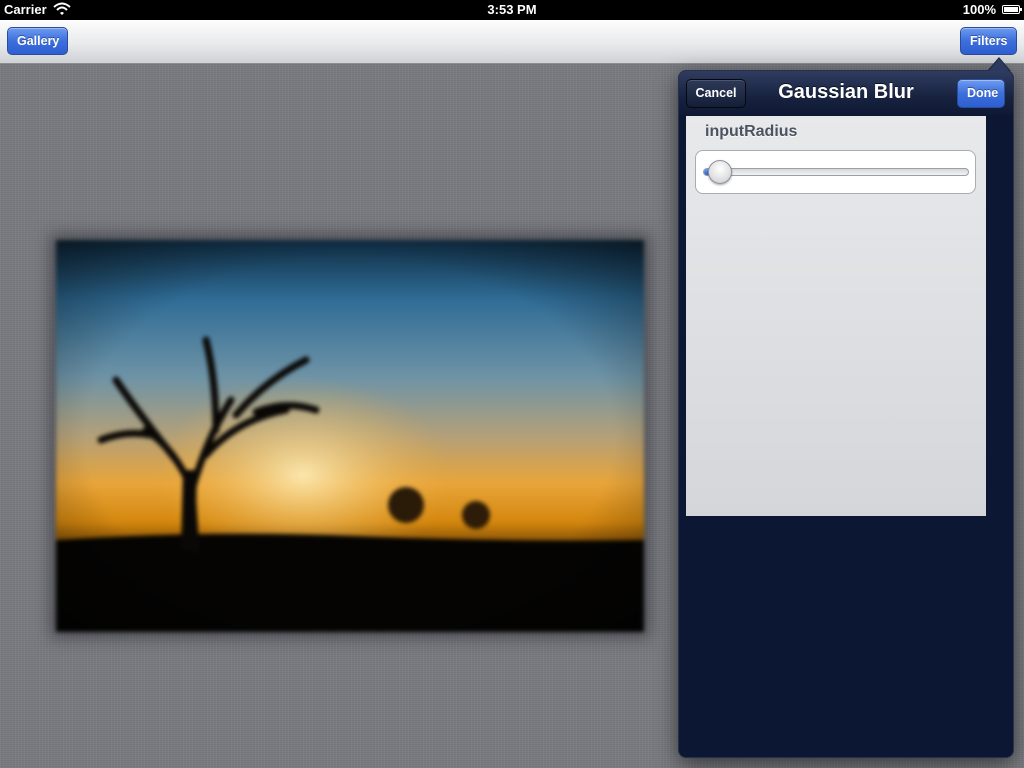 This screenshot has width=1024, height=768. Describe the element at coordinates (988, 41) in the screenshot. I see `filters-button: Filters` at that location.